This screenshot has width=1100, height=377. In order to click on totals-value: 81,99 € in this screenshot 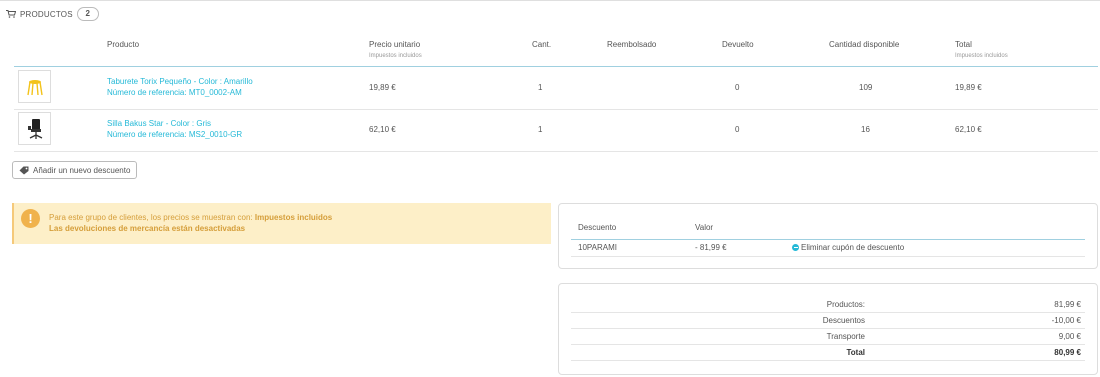, I will do `click(1067, 304)`.